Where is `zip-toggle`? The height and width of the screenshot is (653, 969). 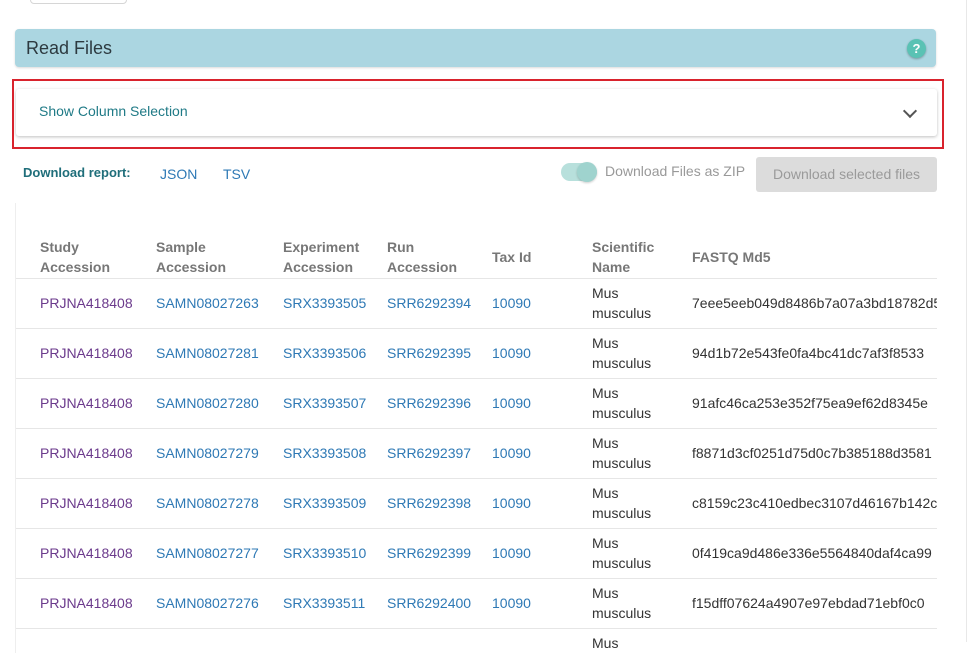 zip-toggle is located at coordinates (579, 172).